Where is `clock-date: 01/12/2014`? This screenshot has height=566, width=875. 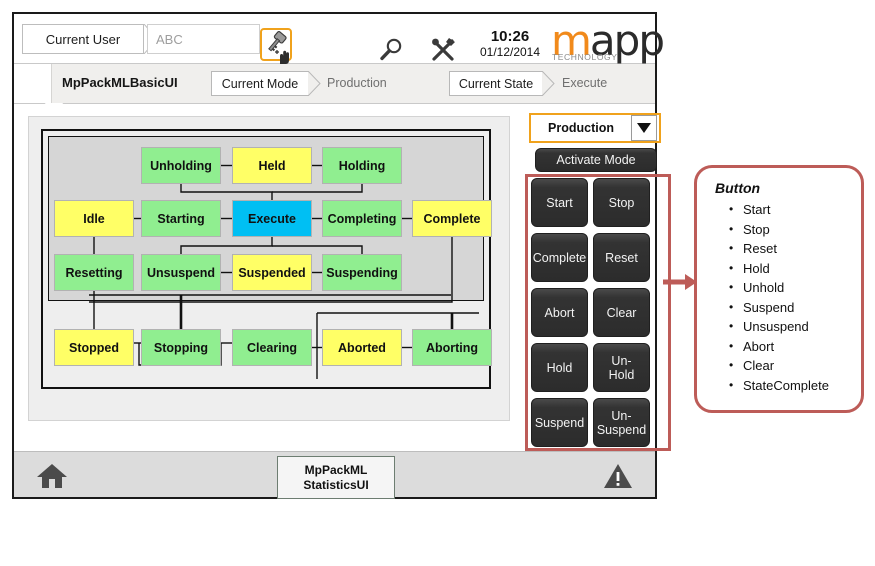
clock-date: 01/12/2014 is located at coordinates (510, 52).